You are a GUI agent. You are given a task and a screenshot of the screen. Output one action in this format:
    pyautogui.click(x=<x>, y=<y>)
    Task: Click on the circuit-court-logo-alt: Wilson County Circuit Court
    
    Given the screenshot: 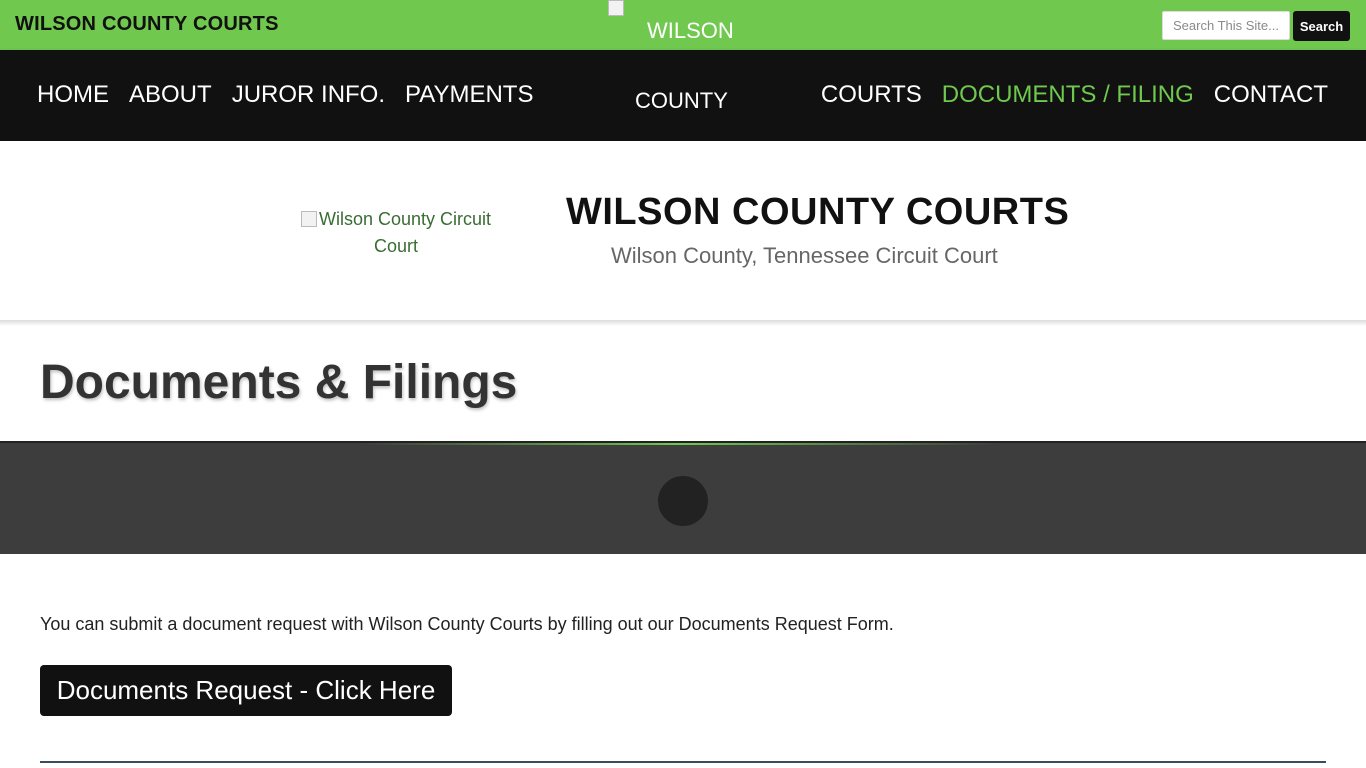 What is the action you would take?
    pyautogui.click(x=405, y=232)
    